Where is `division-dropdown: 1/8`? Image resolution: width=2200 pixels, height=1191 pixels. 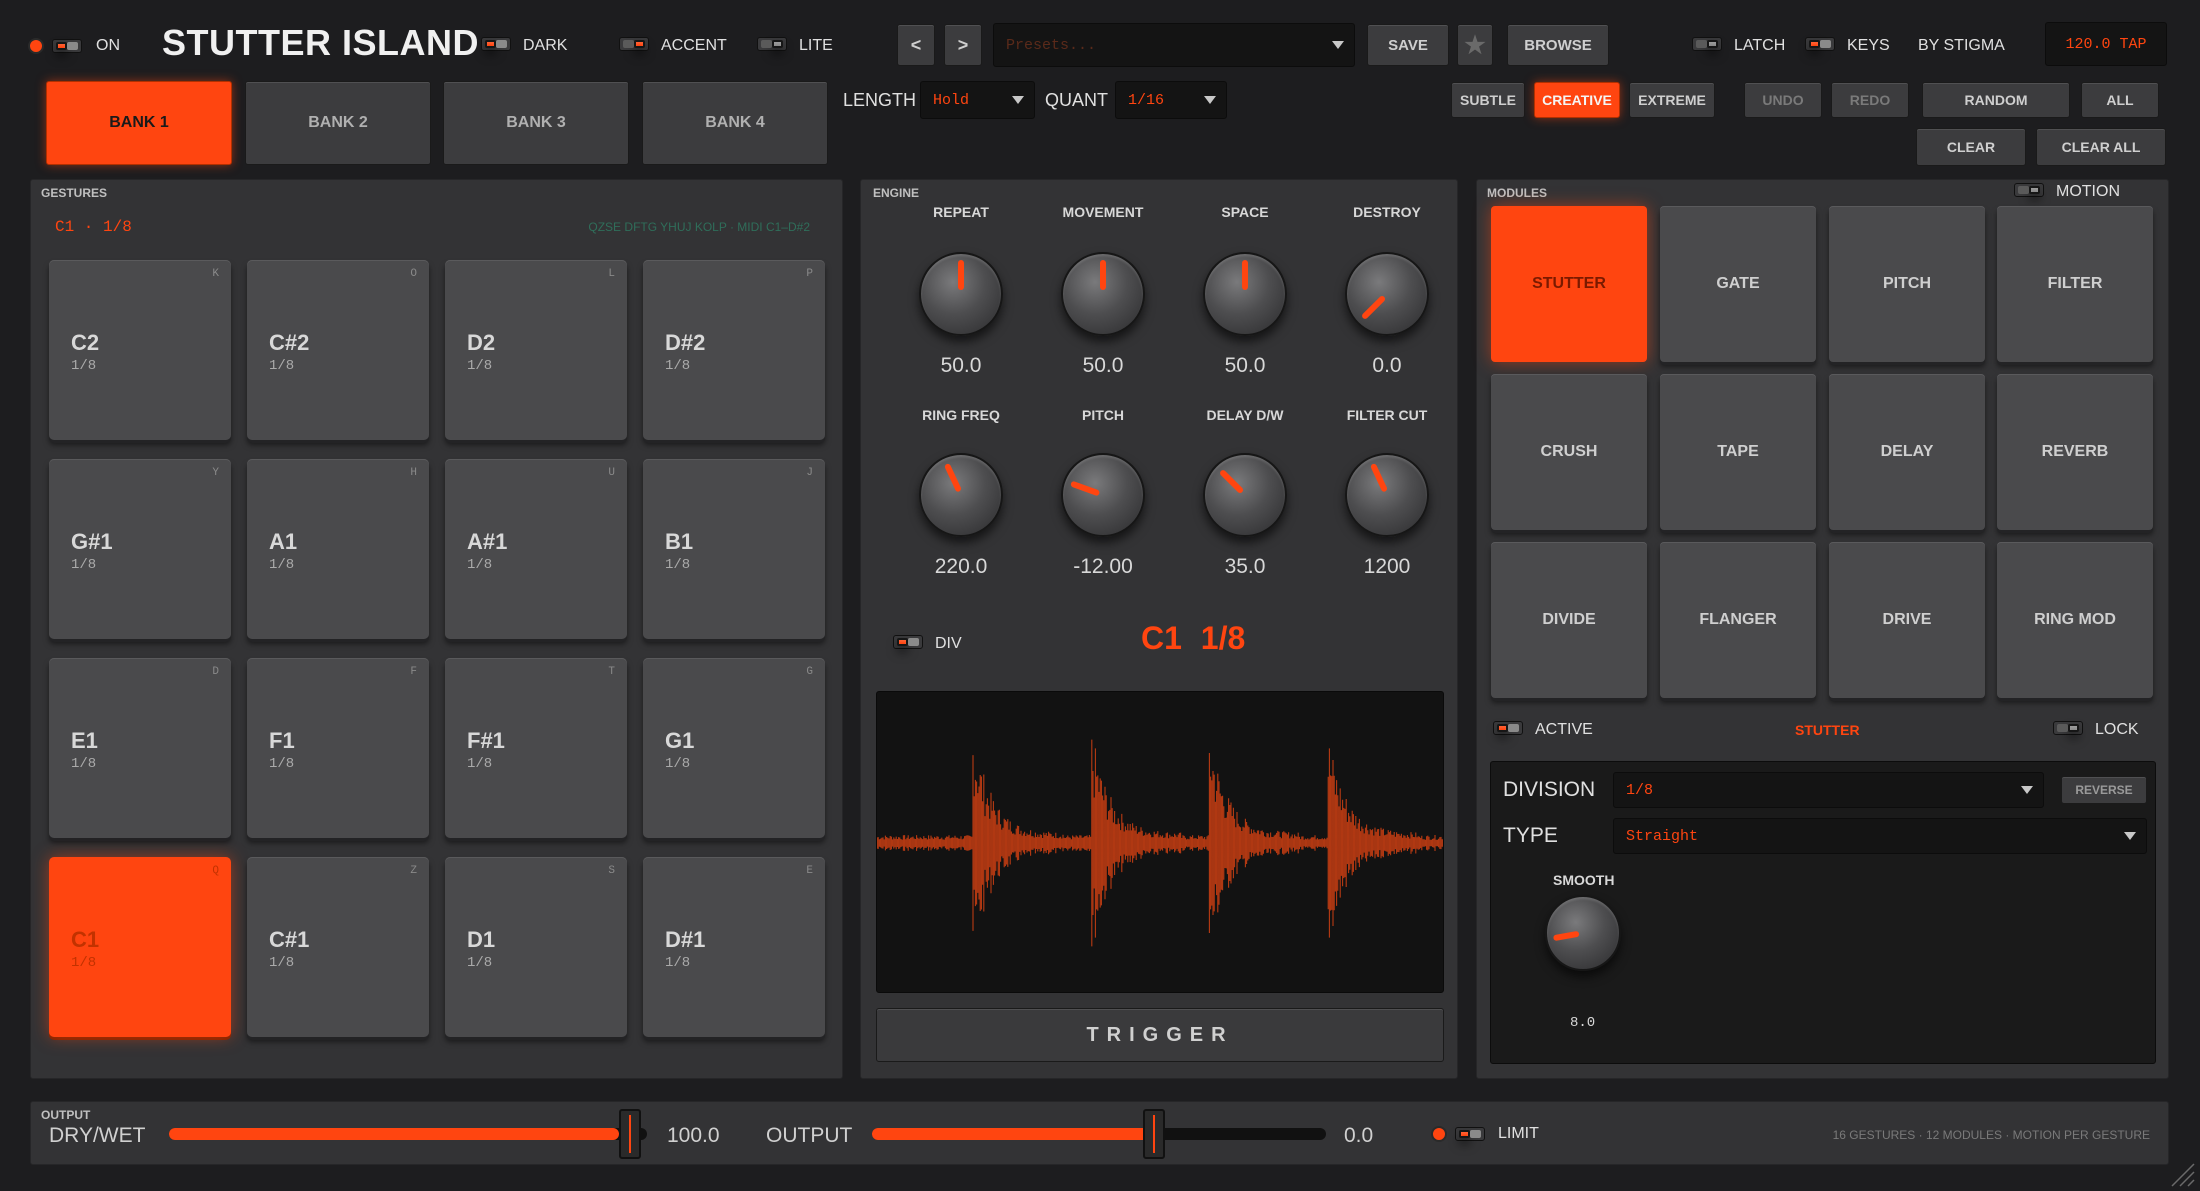 division-dropdown: 1/8 is located at coordinates (1828, 790).